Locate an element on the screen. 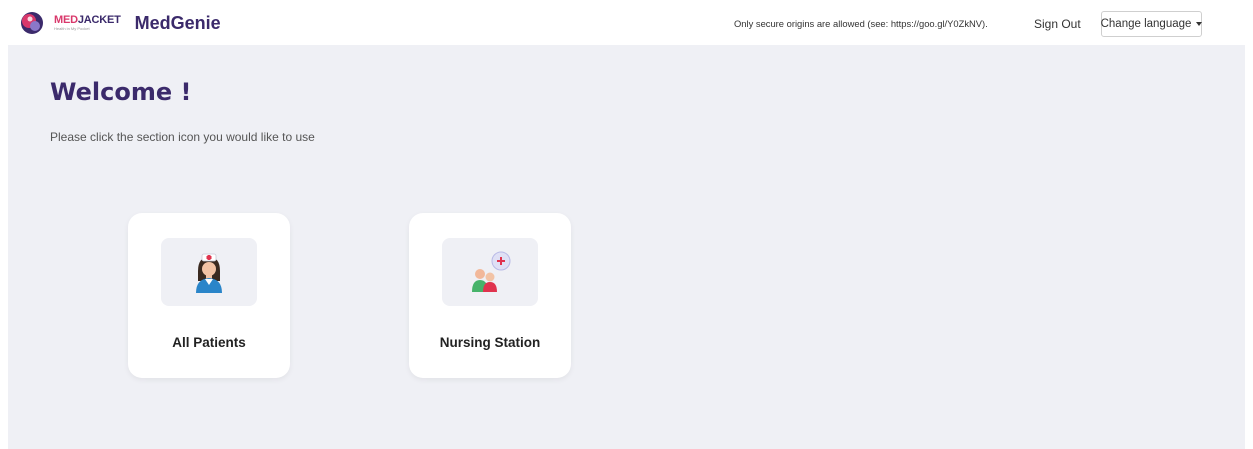  change-language-dropdown: Change language is located at coordinates (1151, 24).